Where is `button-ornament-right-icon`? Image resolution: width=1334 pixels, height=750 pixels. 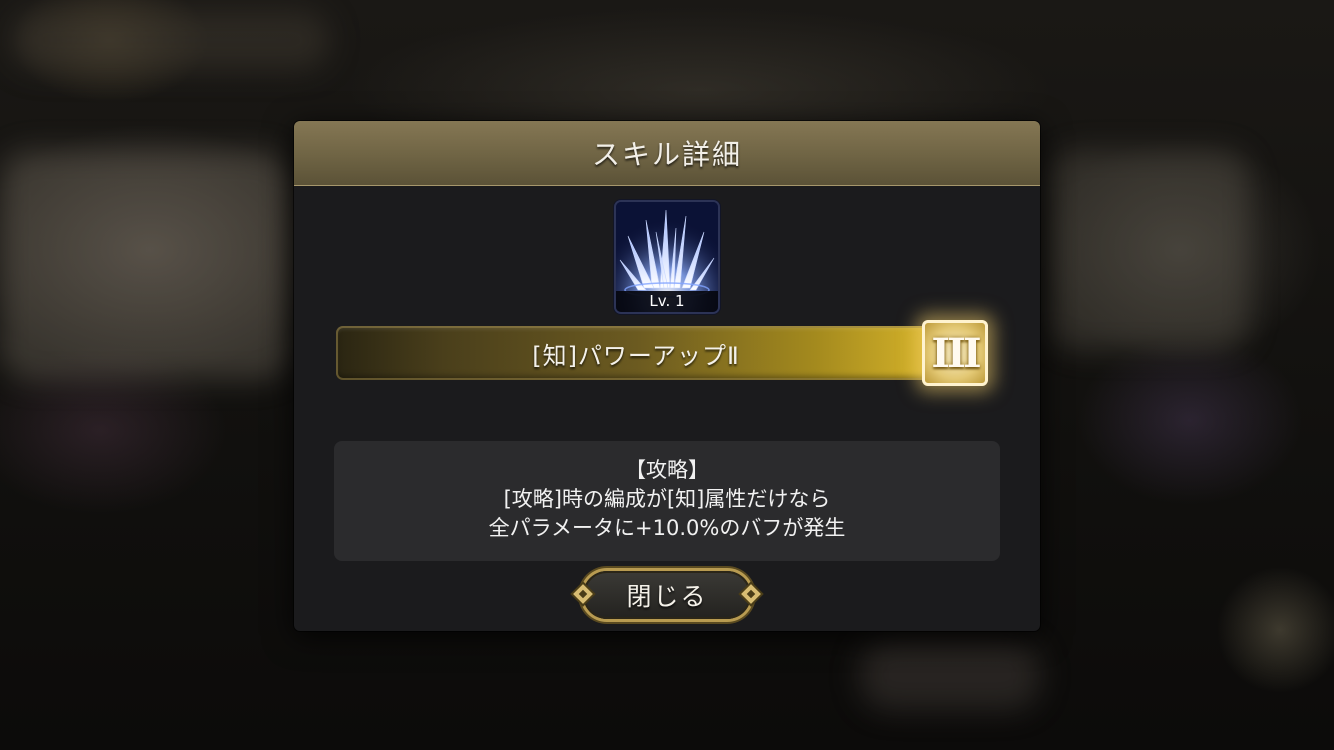
button-ornament-right-icon is located at coordinates (751, 594).